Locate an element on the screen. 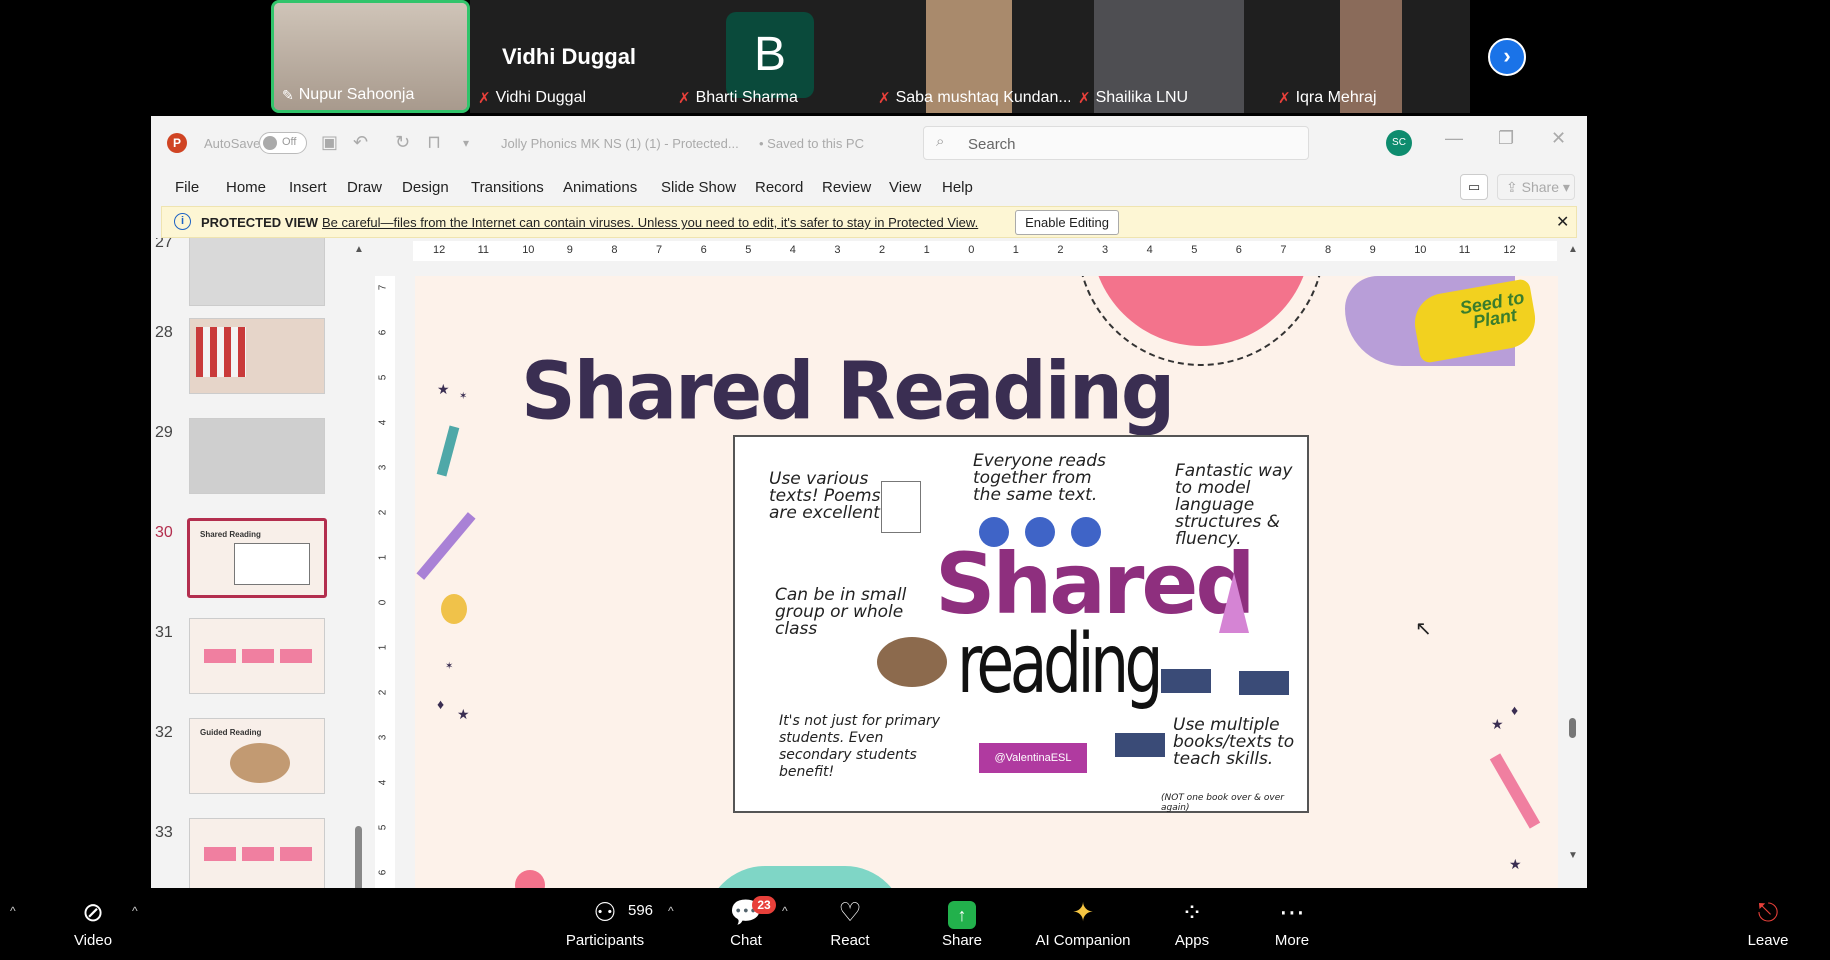  note-text: Use various texts! Poems are excellent! is located at coordinates (828, 496).